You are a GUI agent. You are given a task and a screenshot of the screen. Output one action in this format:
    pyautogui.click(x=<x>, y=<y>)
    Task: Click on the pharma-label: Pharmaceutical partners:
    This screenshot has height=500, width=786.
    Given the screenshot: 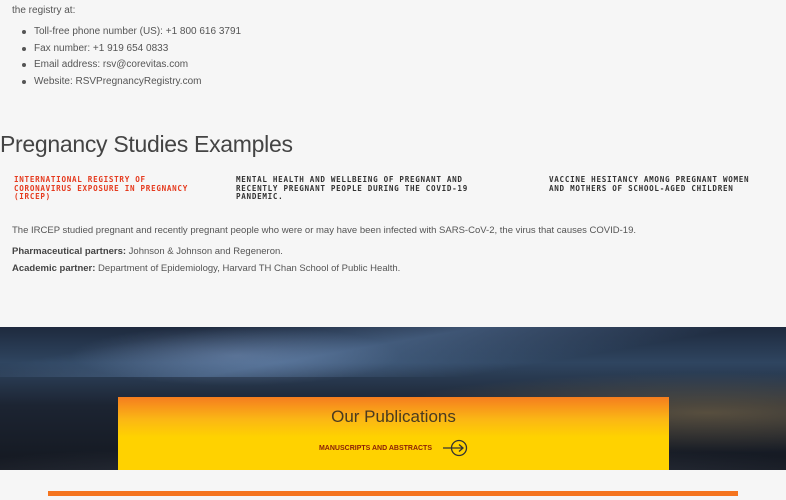 What is the action you would take?
    pyautogui.click(x=69, y=251)
    